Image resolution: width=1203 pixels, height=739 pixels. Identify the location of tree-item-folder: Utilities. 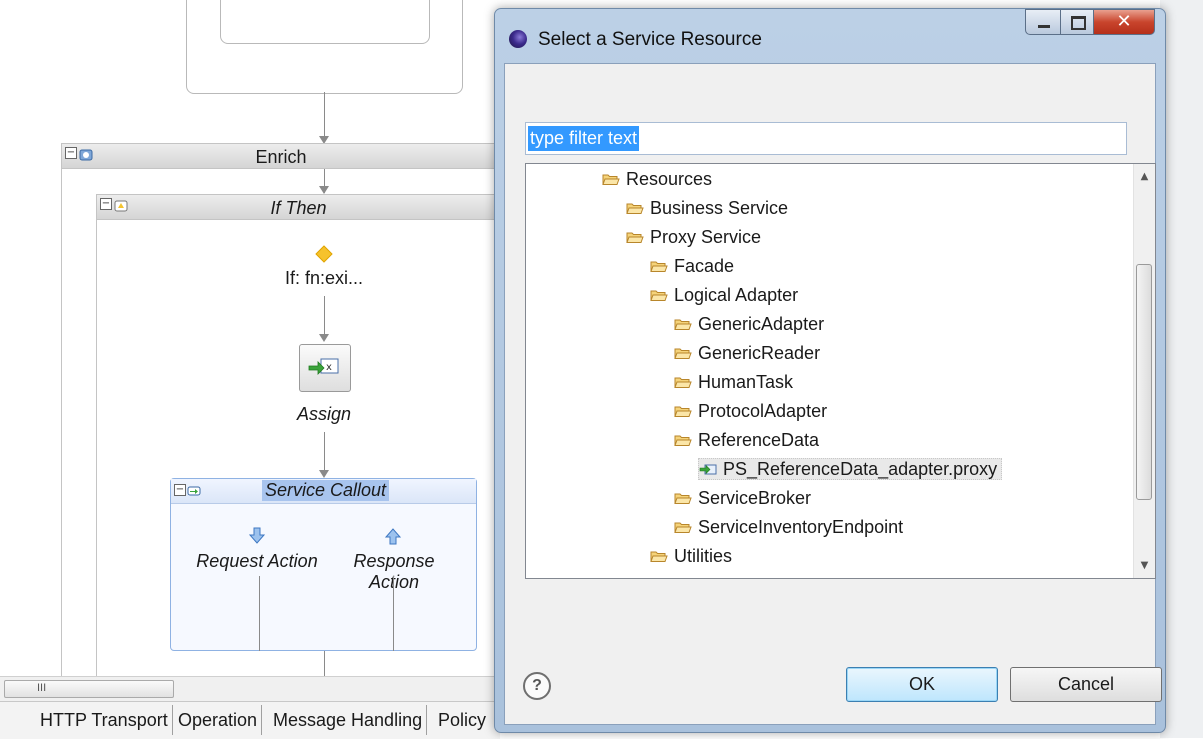
(691, 556).